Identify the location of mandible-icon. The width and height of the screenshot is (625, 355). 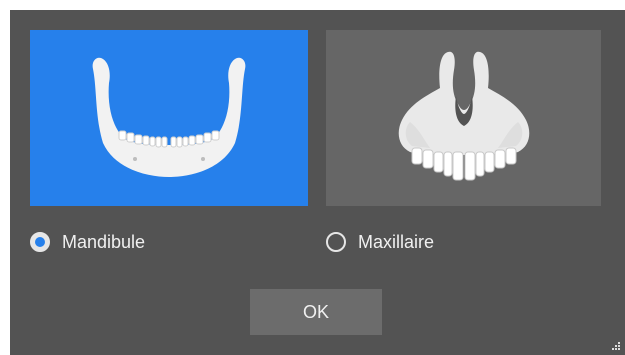
(169, 117).